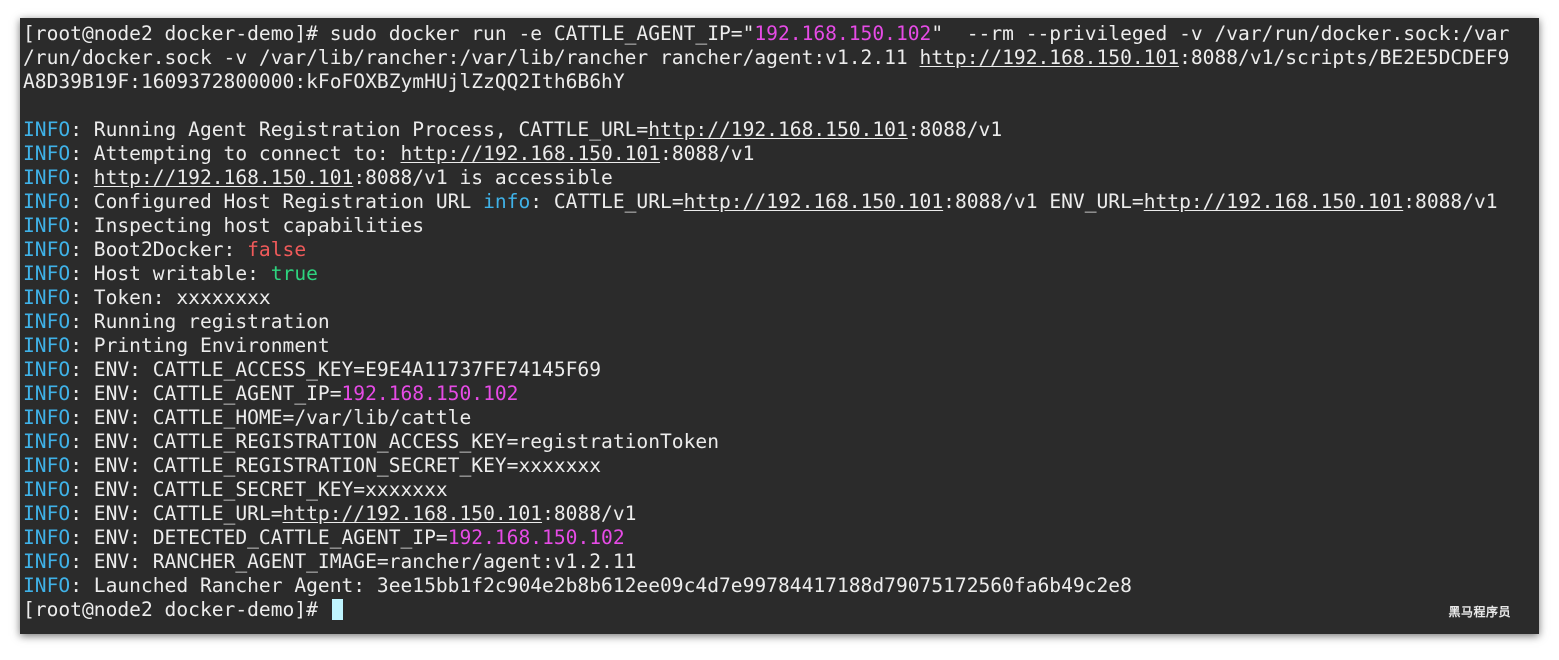  I want to click on terminal-text: false, so click(277, 249).